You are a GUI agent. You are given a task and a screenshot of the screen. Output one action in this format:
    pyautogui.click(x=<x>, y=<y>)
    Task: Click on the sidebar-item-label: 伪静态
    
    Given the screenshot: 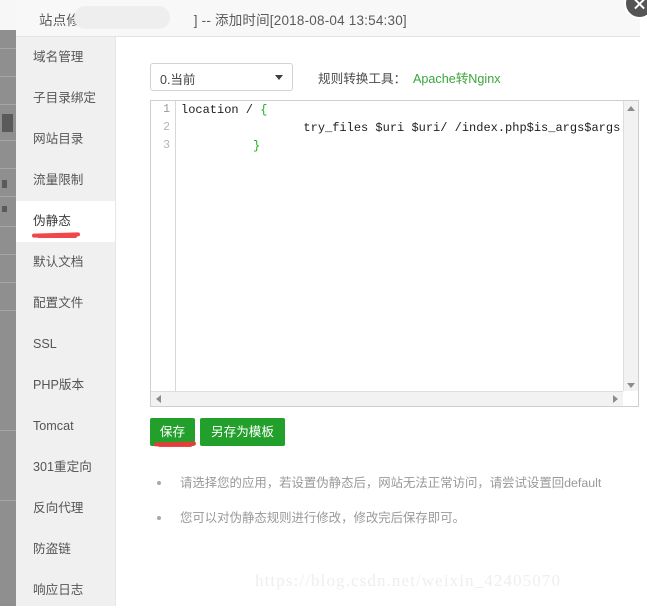 What is the action you would take?
    pyautogui.click(x=52, y=221)
    